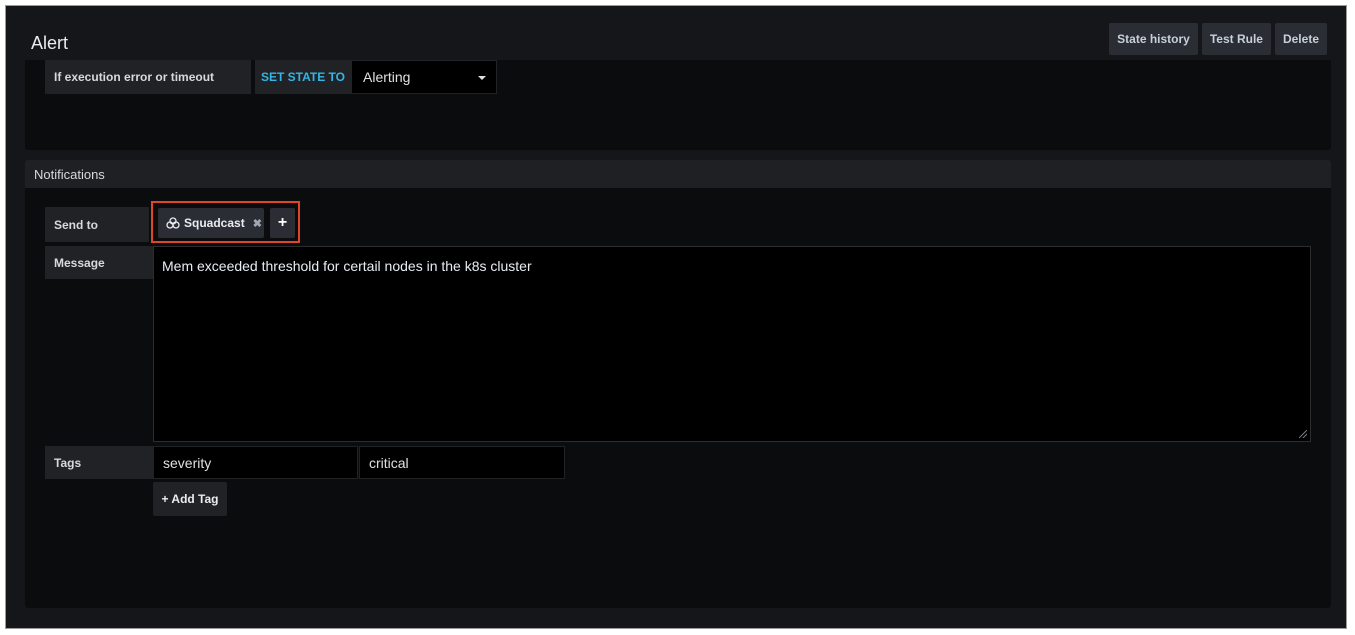 Image resolution: width=1355 pixels, height=635 pixels. What do you see at coordinates (190, 499) in the screenshot?
I see `add-tag-button: + Add Tag` at bounding box center [190, 499].